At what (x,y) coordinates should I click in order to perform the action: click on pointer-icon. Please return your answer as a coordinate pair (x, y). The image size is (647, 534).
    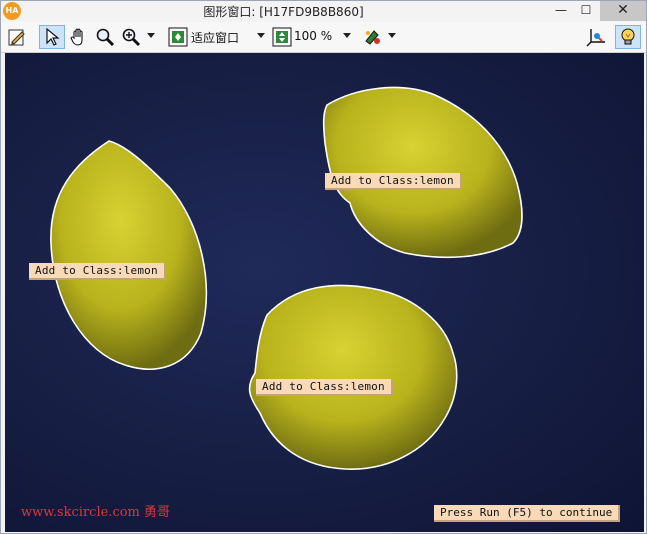
    Looking at the image, I should click on (52, 37).